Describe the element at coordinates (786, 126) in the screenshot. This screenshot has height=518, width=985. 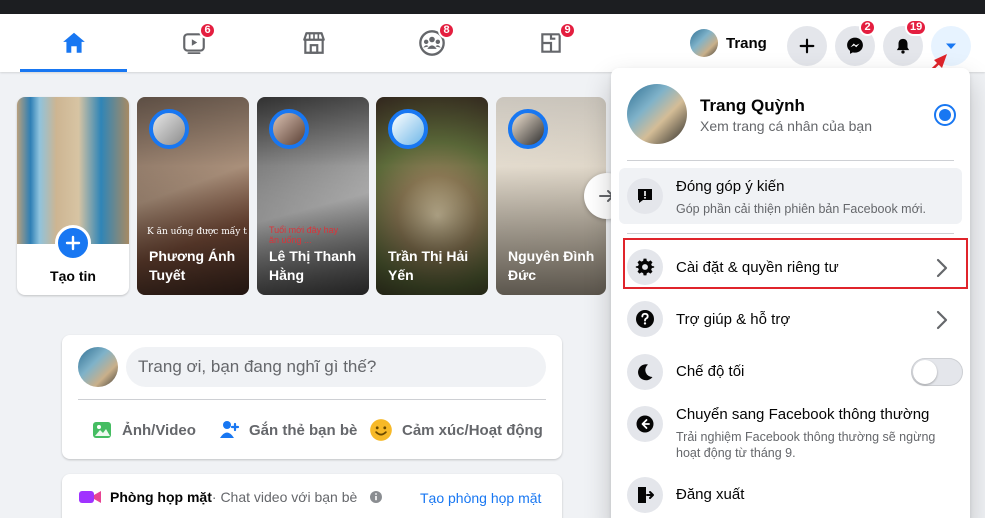
I see `menu-user-subtitle: Xem trang cá nhân của bạn` at that location.